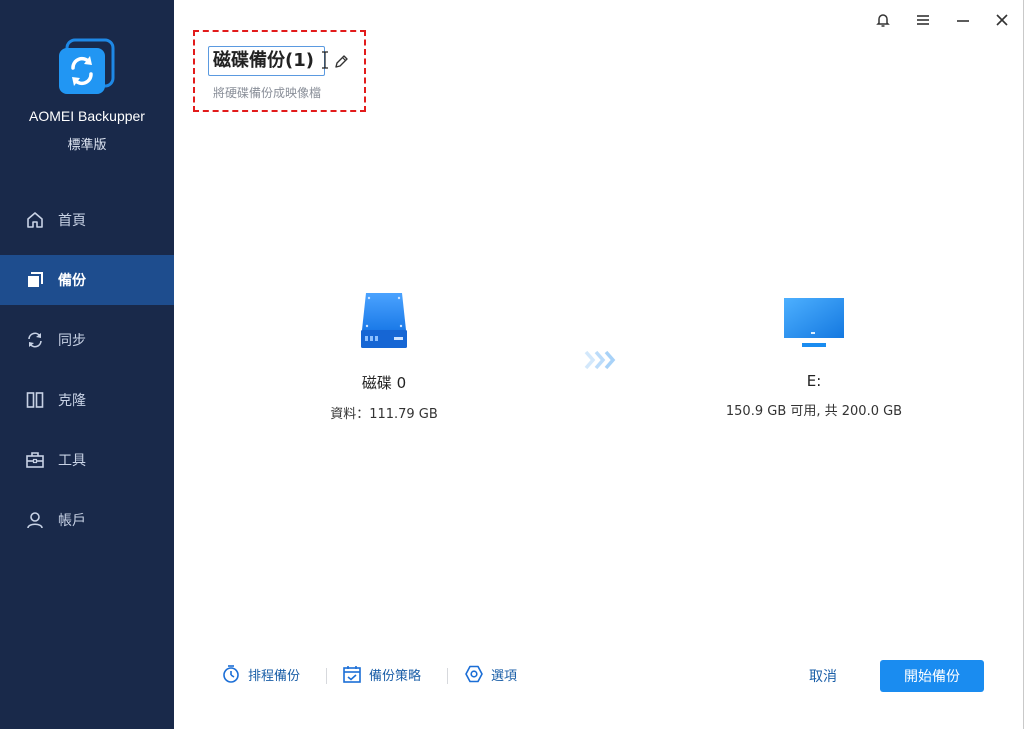  I want to click on menu-icon, so click(923, 20).